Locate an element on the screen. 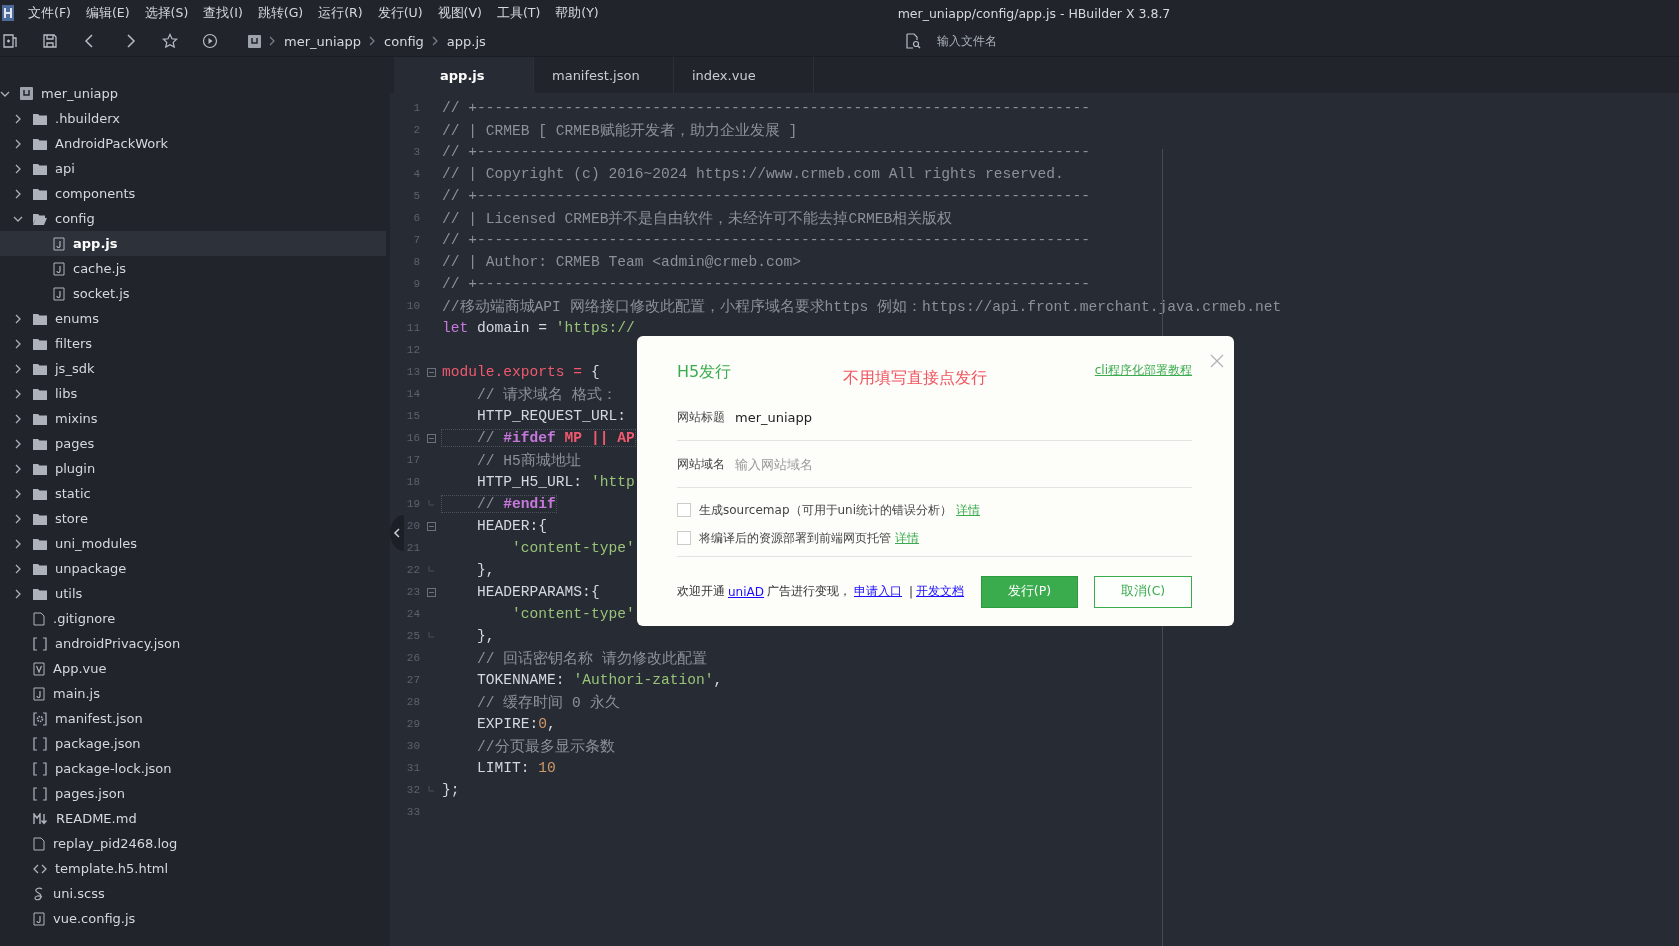 This screenshot has width=1679, height=946. tree-item: libs is located at coordinates (193, 393).